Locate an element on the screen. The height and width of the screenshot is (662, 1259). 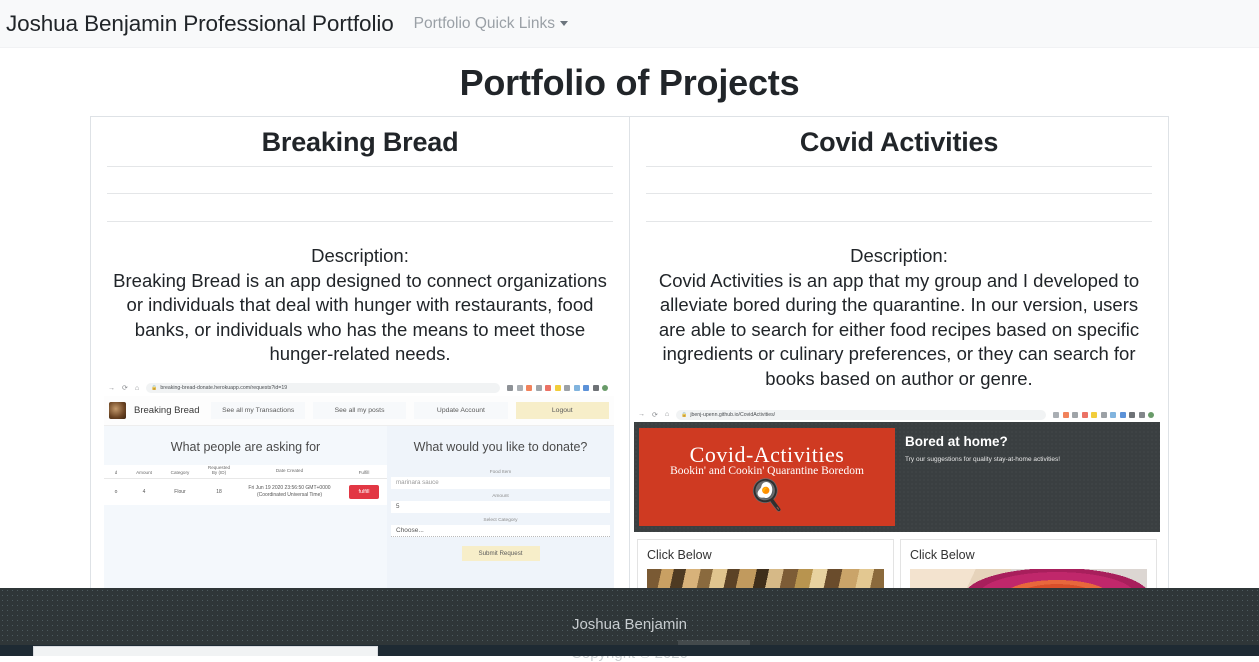
bb-col-requested-by-line2: By (ID) is located at coordinates (219, 472).